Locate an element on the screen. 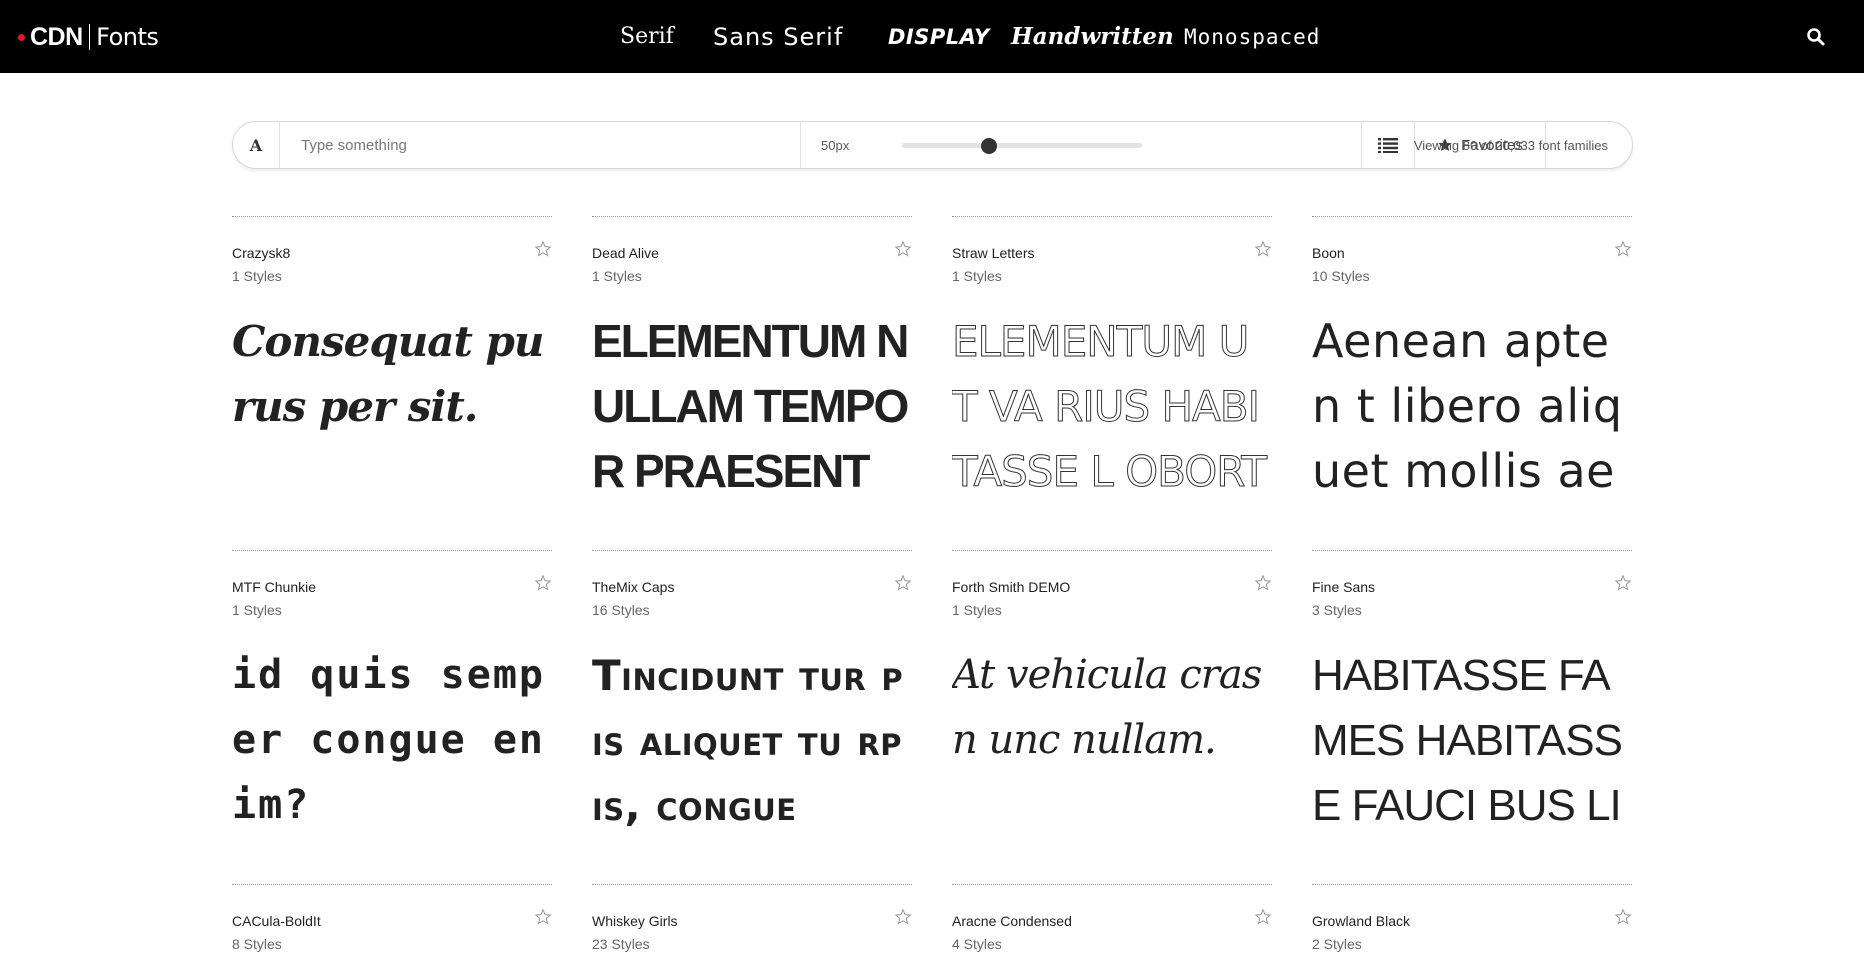  font-name: Growland Black is located at coordinates (1361, 921).